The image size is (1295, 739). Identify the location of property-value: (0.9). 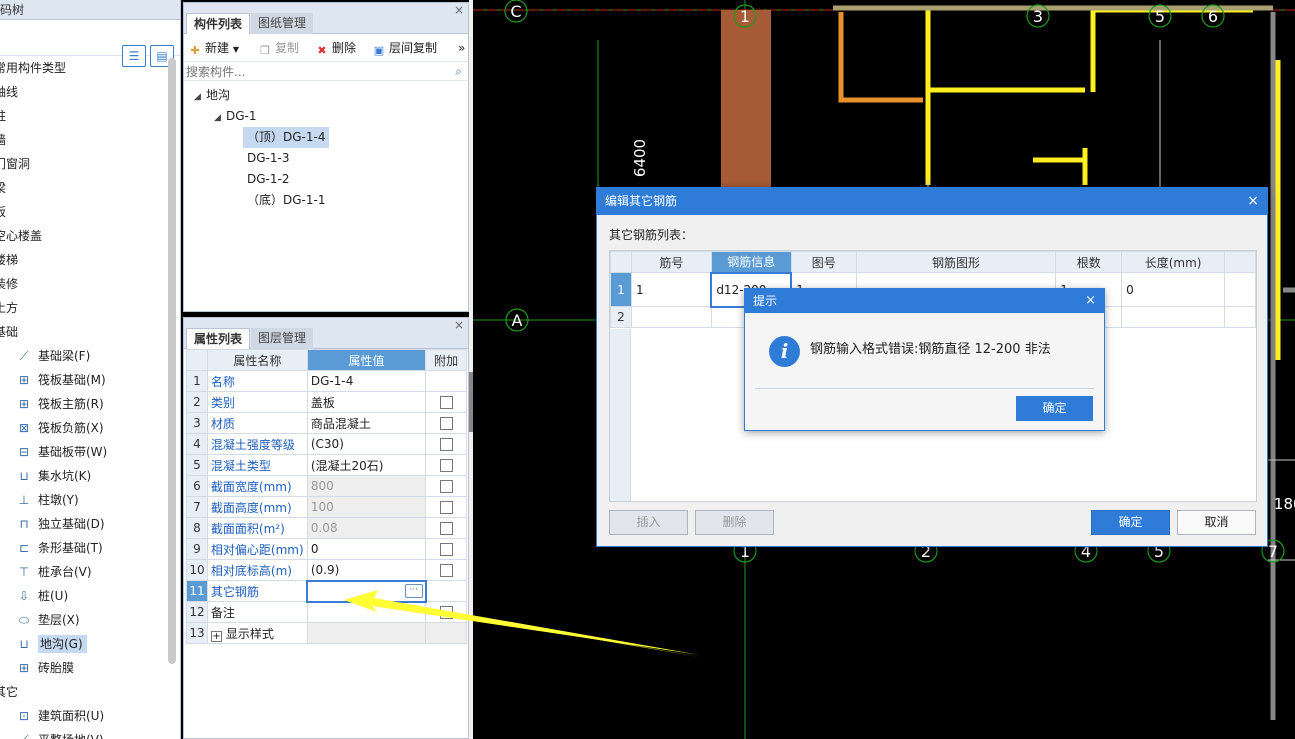
(366, 570).